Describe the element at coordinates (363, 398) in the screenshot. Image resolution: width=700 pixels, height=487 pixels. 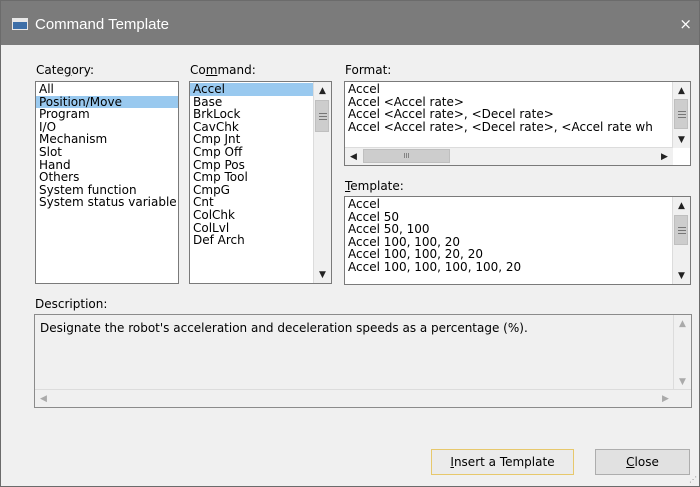
I see `description-hscroll: ◀ ▶` at that location.